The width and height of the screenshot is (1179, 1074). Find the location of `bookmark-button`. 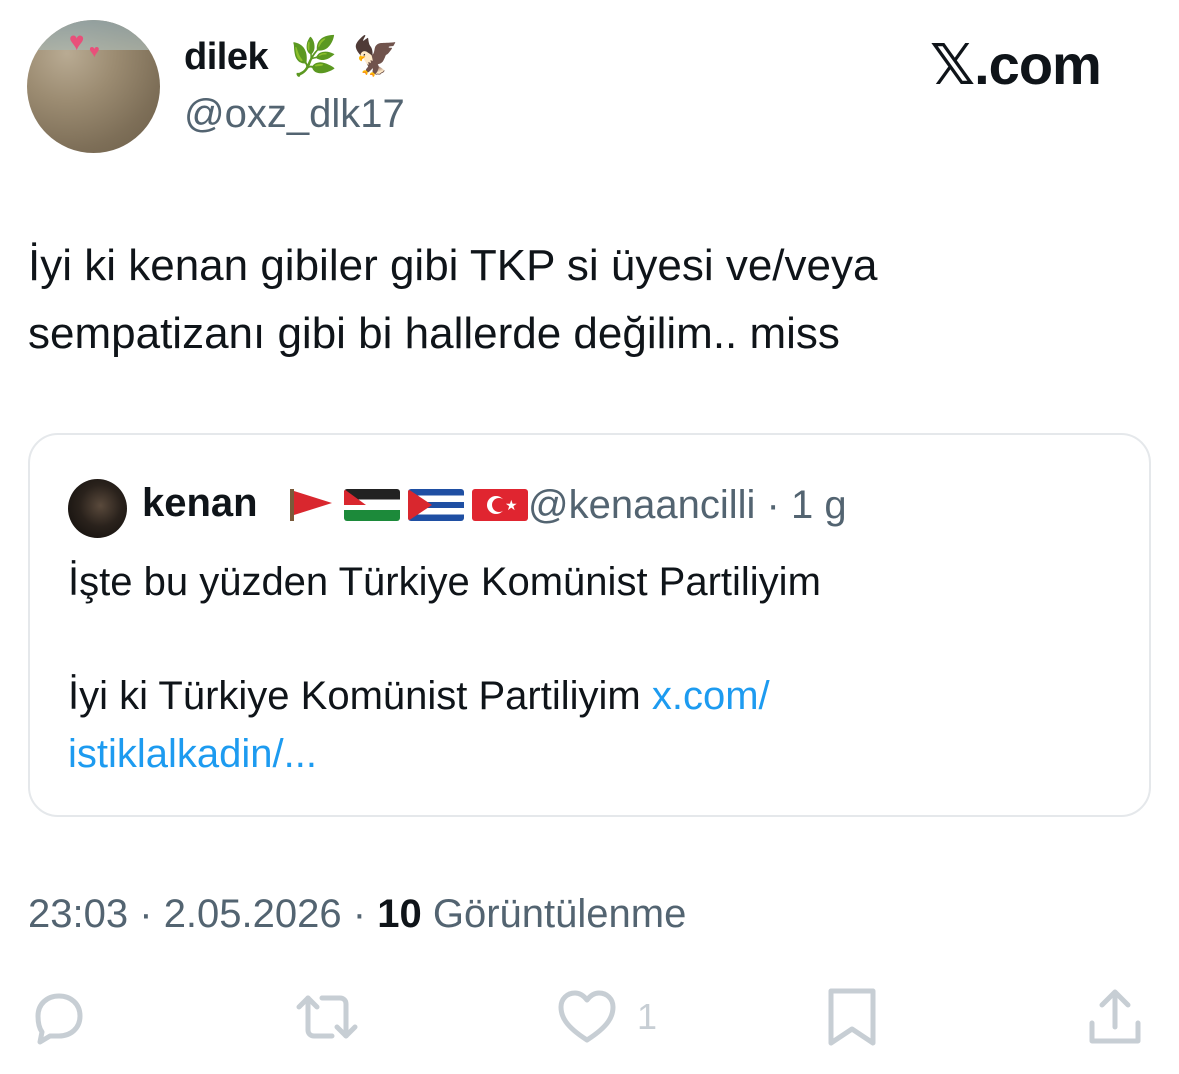

bookmark-button is located at coordinates (852, 1017).